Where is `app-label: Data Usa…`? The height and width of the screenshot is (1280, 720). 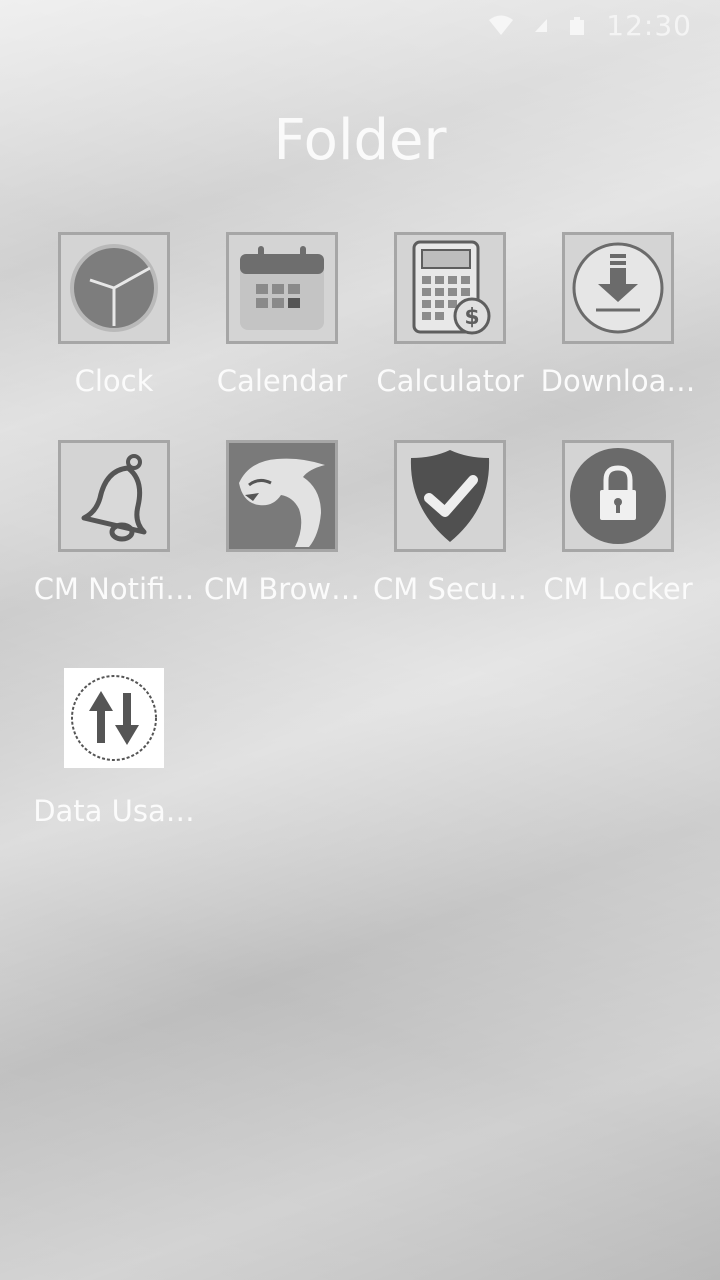
app-label: Data Usa… is located at coordinates (114, 811).